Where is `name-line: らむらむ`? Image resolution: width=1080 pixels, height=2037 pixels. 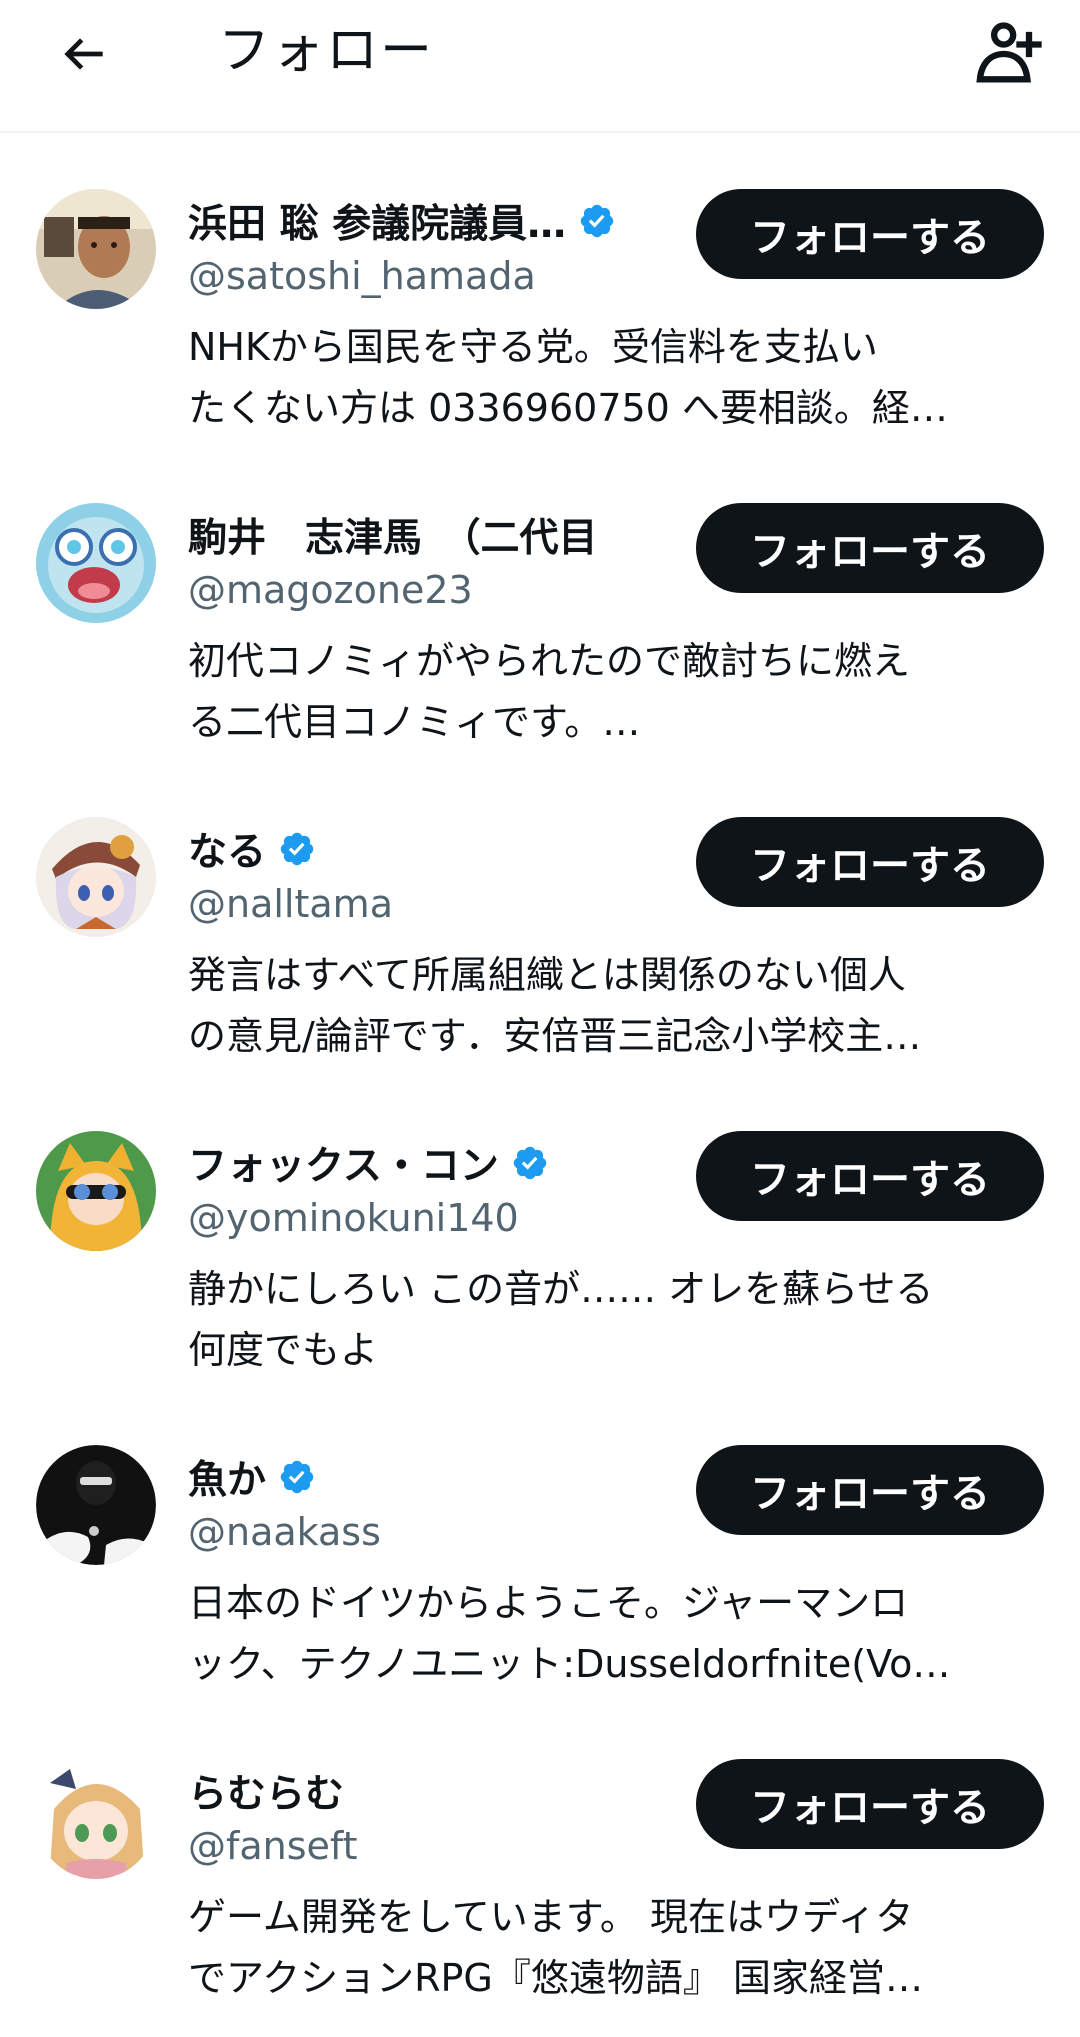
name-line: らむらむ is located at coordinates (266, 1791).